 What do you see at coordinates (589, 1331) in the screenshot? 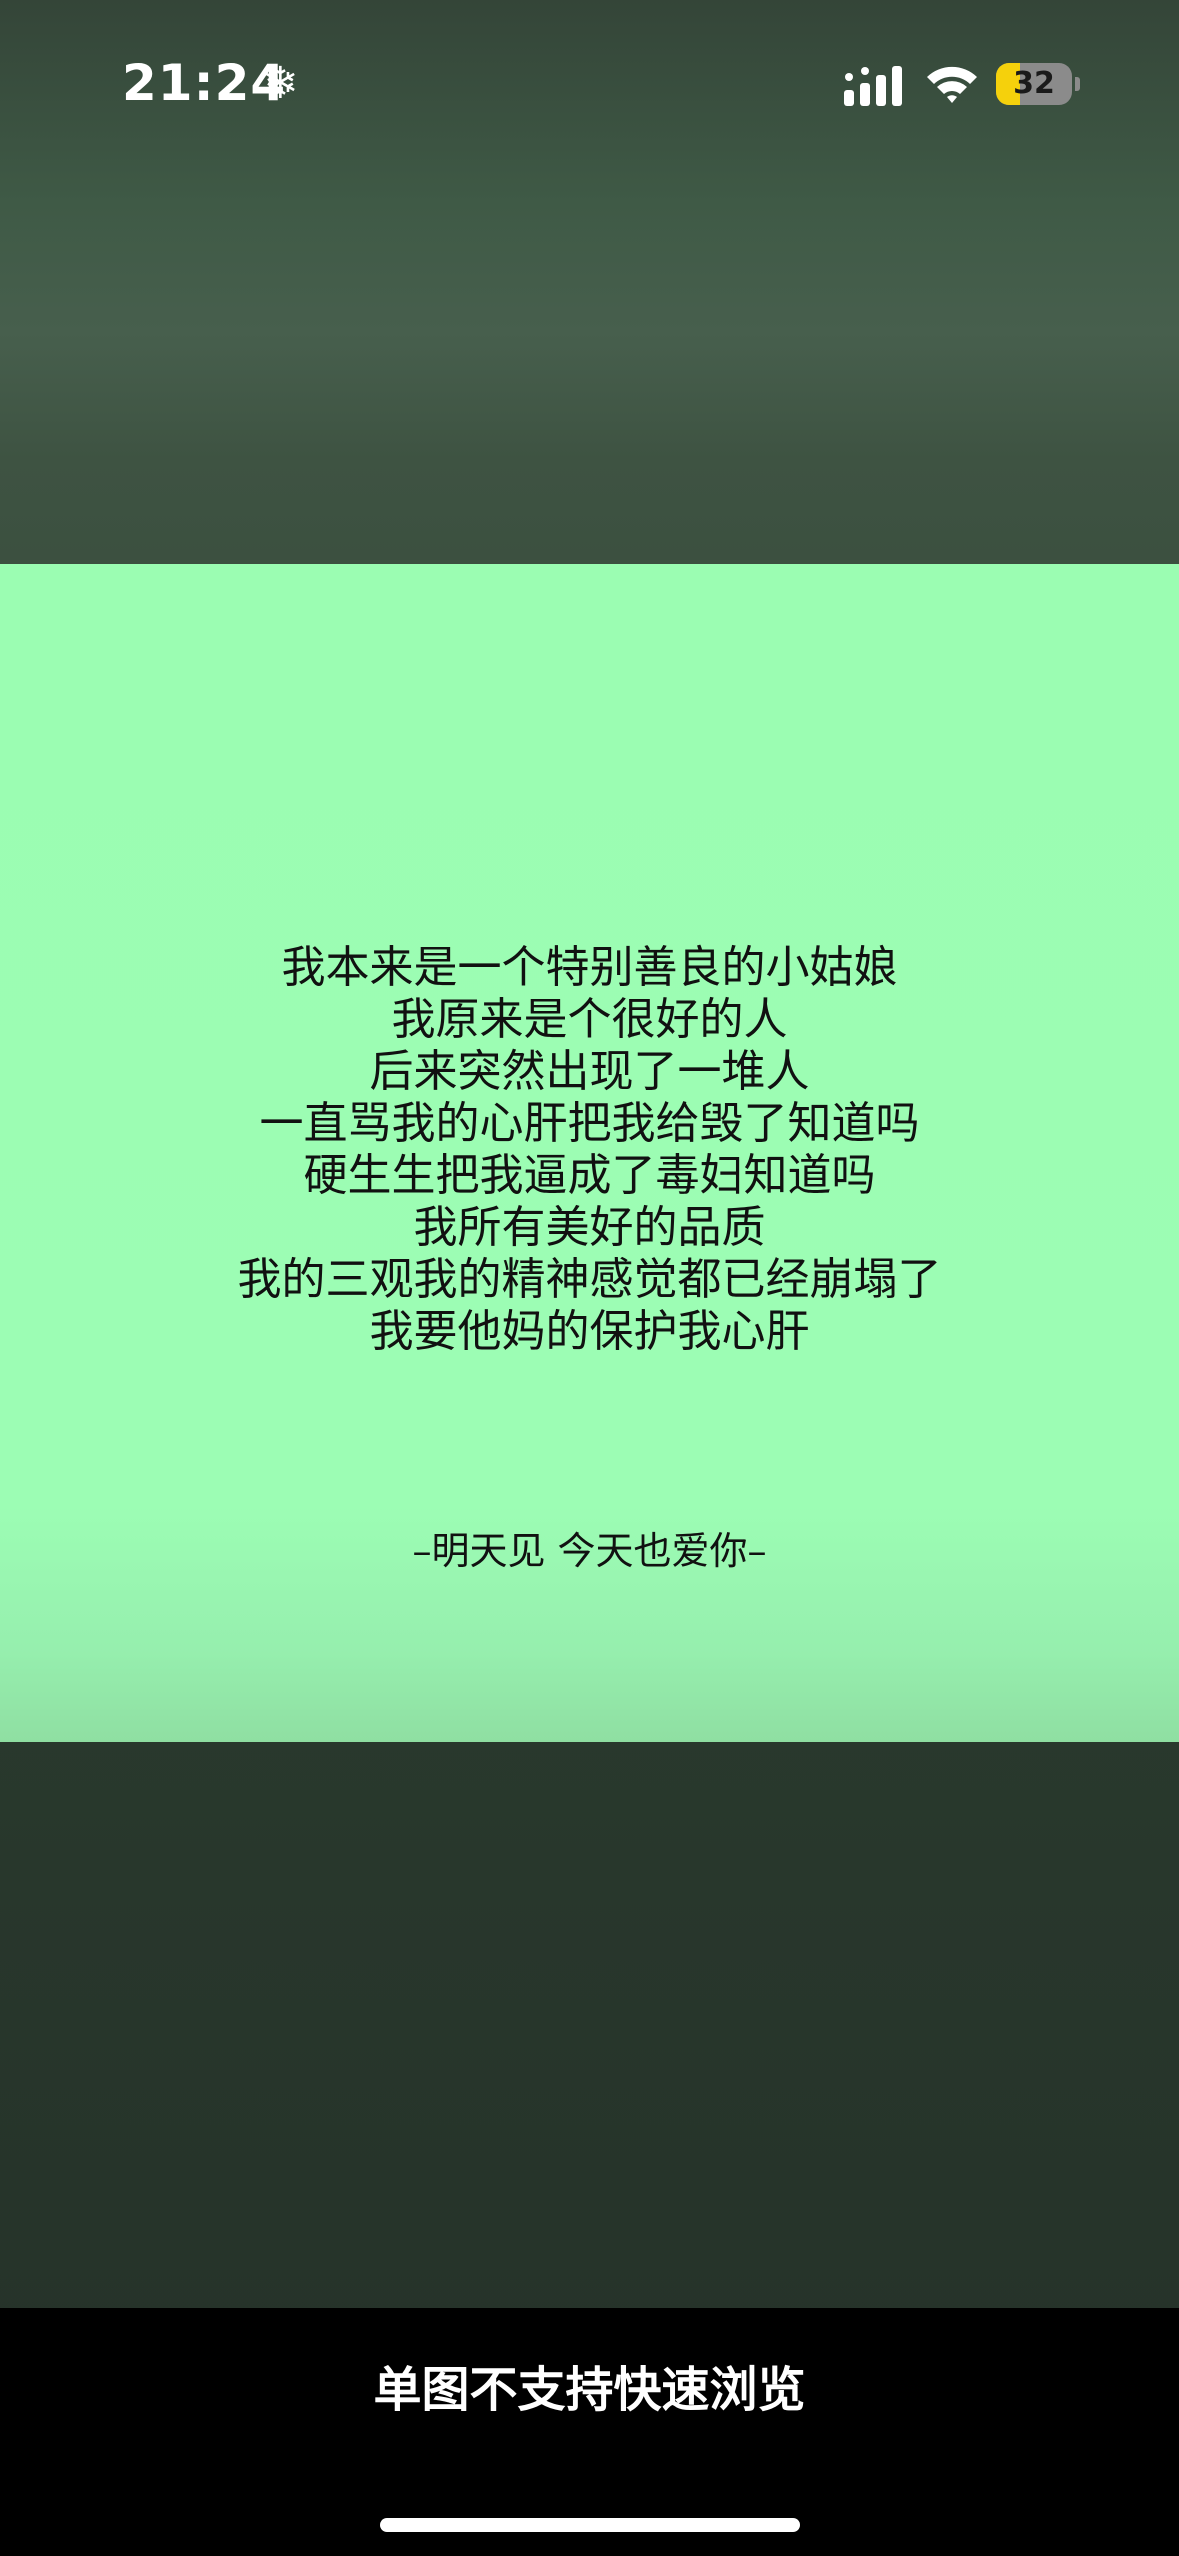
I see `poem-line: 我要他妈的保护我心肝` at bounding box center [589, 1331].